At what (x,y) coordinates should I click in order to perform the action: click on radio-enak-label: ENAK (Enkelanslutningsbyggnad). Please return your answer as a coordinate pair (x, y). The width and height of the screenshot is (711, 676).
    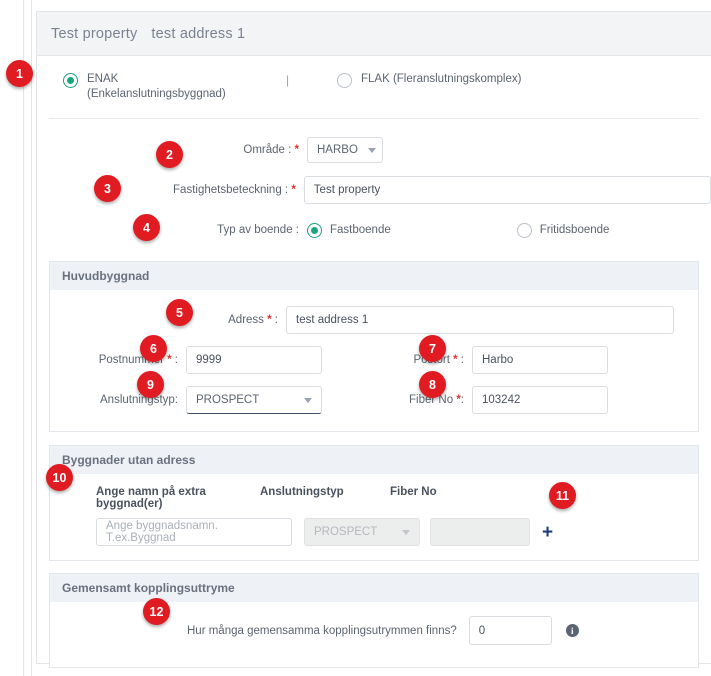
    Looking at the image, I should click on (156, 87).